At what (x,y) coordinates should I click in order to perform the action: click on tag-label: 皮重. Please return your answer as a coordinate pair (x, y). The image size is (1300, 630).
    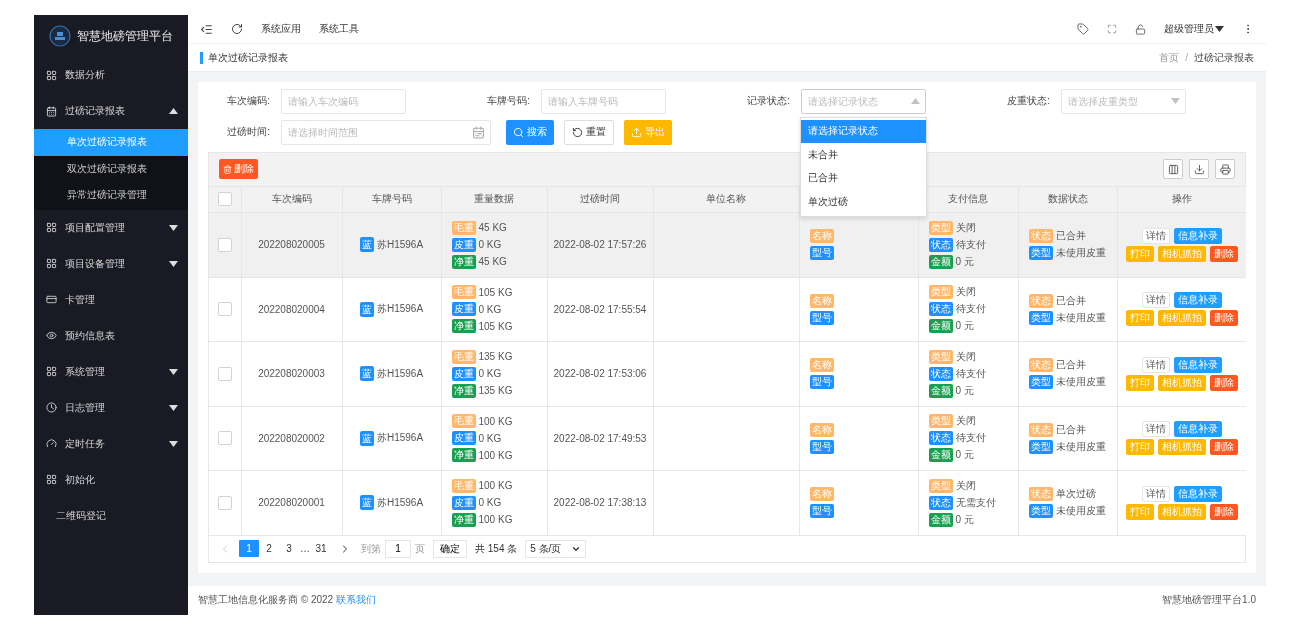
    Looking at the image, I should click on (463, 502).